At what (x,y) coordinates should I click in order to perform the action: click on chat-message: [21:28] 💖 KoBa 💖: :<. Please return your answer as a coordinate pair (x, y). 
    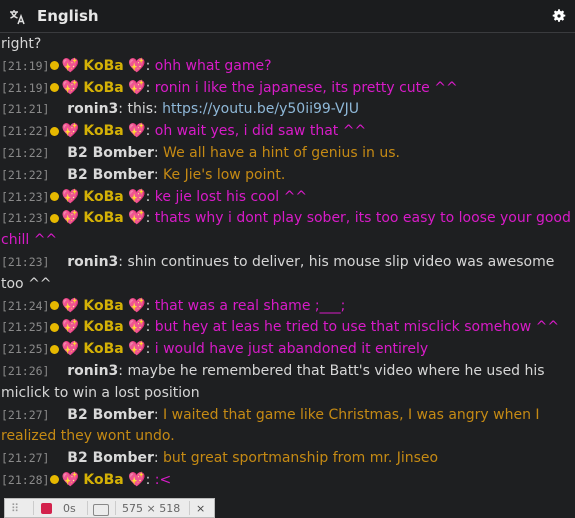
    Looking at the image, I should click on (86, 479).